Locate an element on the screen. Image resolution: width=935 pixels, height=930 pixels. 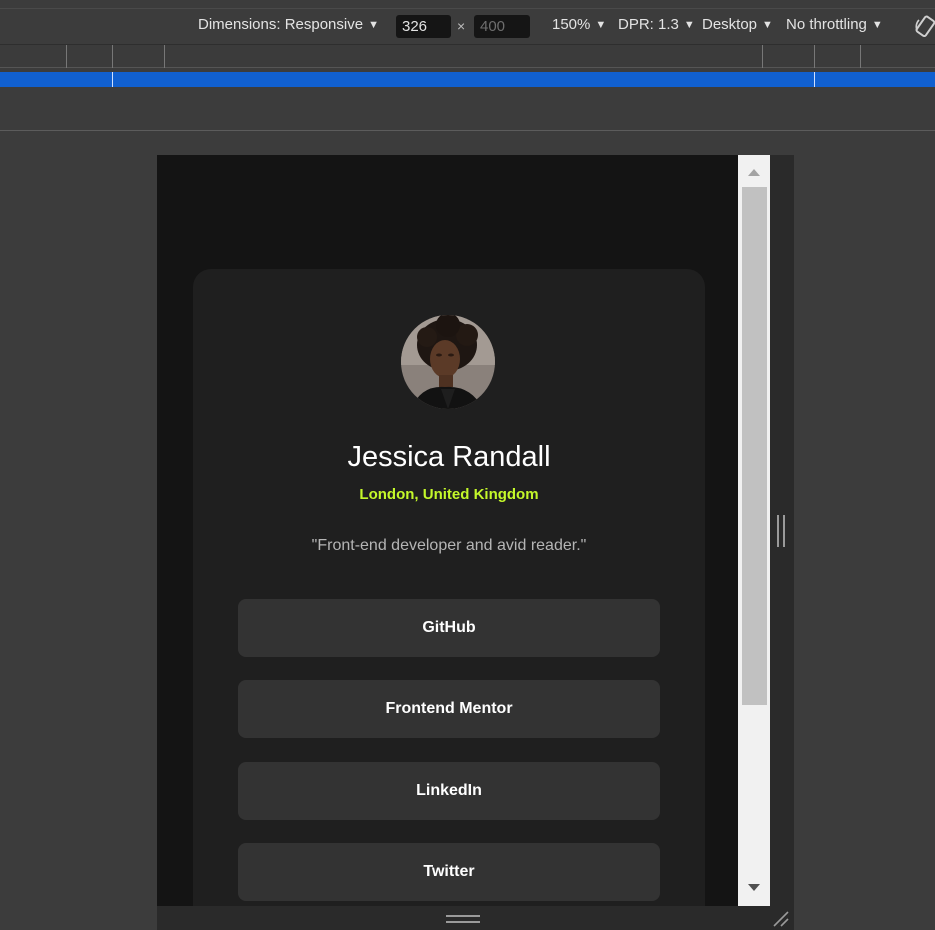
profile-location: London, United Kingdom is located at coordinates (449, 494).